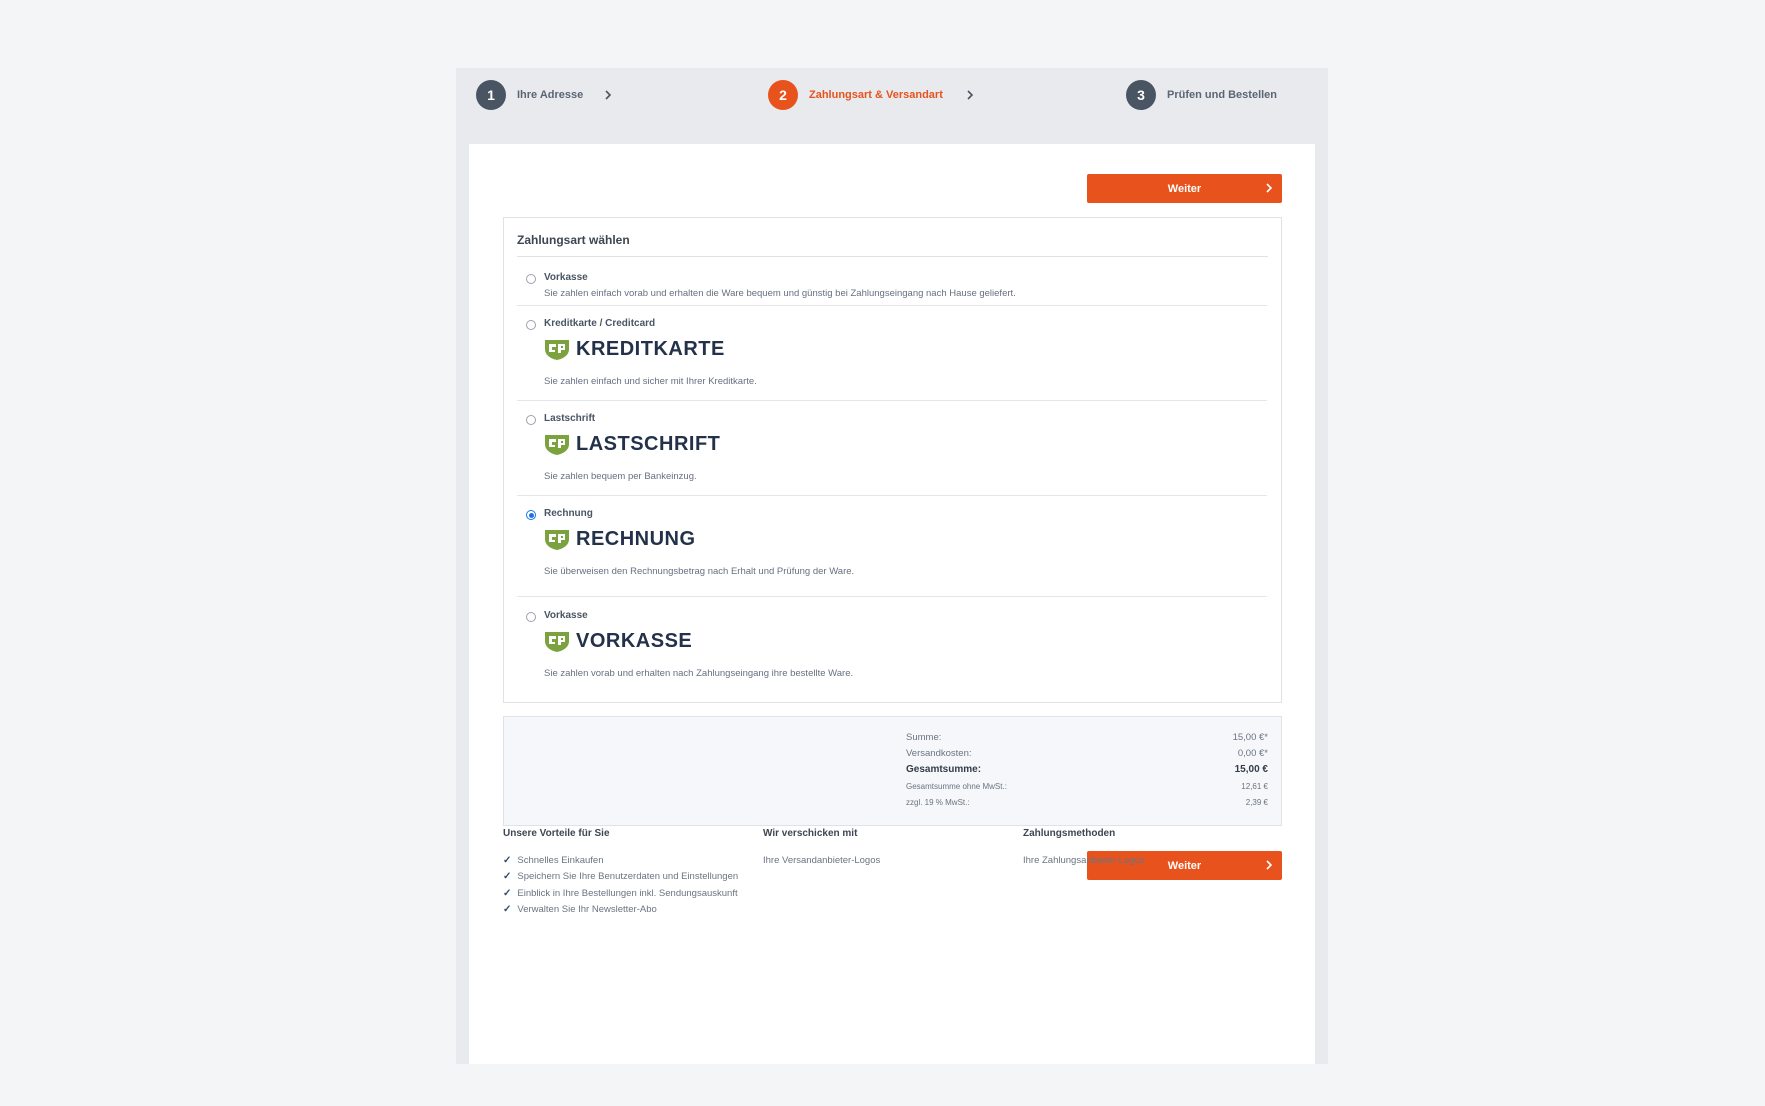  What do you see at coordinates (944, 769) in the screenshot?
I see `summary-label: Gesamtsumme:` at bounding box center [944, 769].